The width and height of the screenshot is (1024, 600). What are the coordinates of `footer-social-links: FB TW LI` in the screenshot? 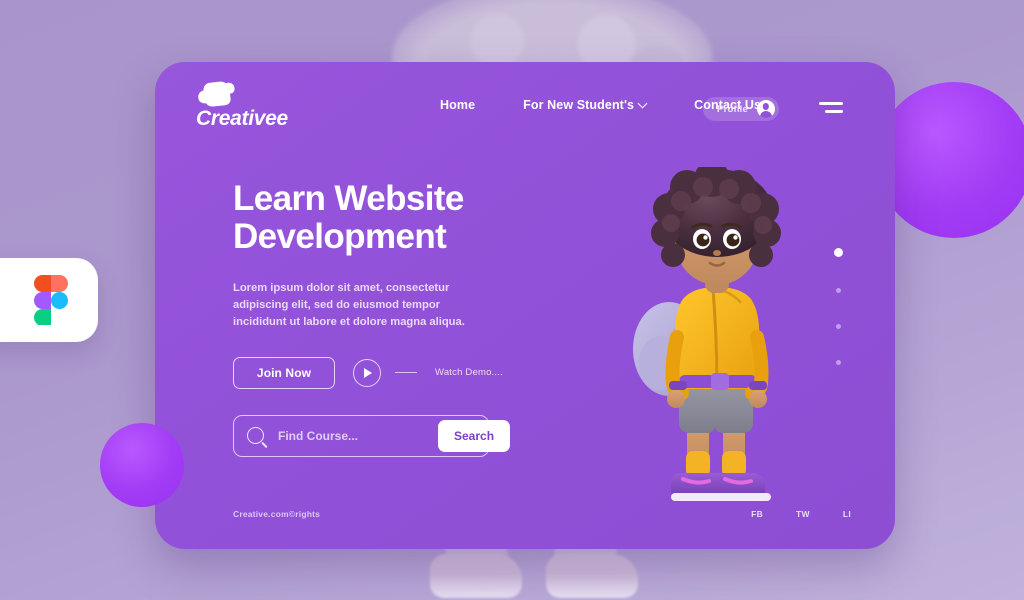 It's located at (801, 514).